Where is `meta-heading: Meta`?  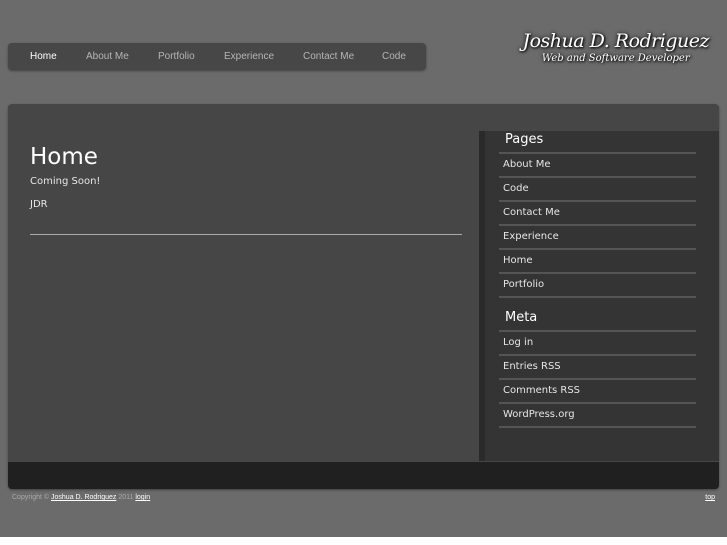 meta-heading: Meta is located at coordinates (521, 317).